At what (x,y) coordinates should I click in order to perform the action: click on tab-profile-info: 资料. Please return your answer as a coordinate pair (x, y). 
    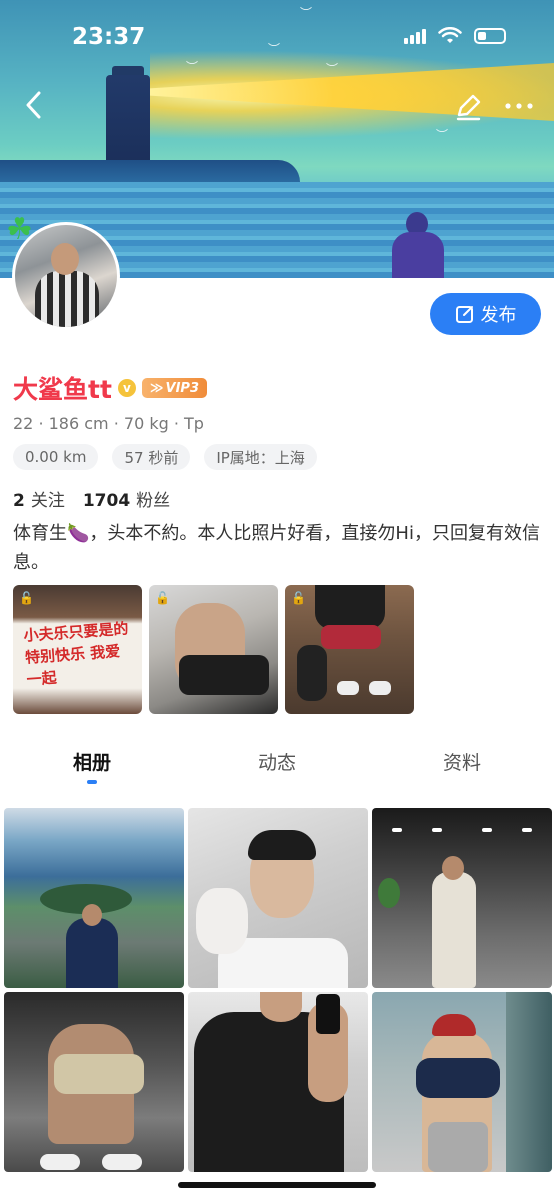
    Looking at the image, I should click on (462, 765).